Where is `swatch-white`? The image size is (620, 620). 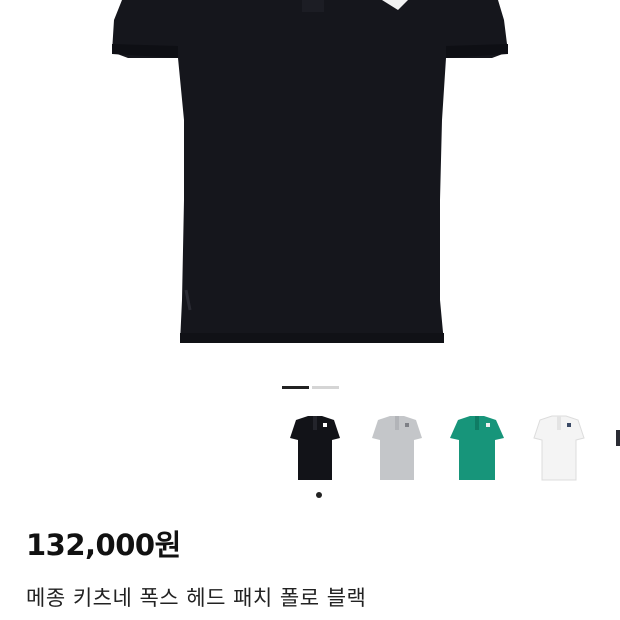
swatch-white is located at coordinates (559, 450).